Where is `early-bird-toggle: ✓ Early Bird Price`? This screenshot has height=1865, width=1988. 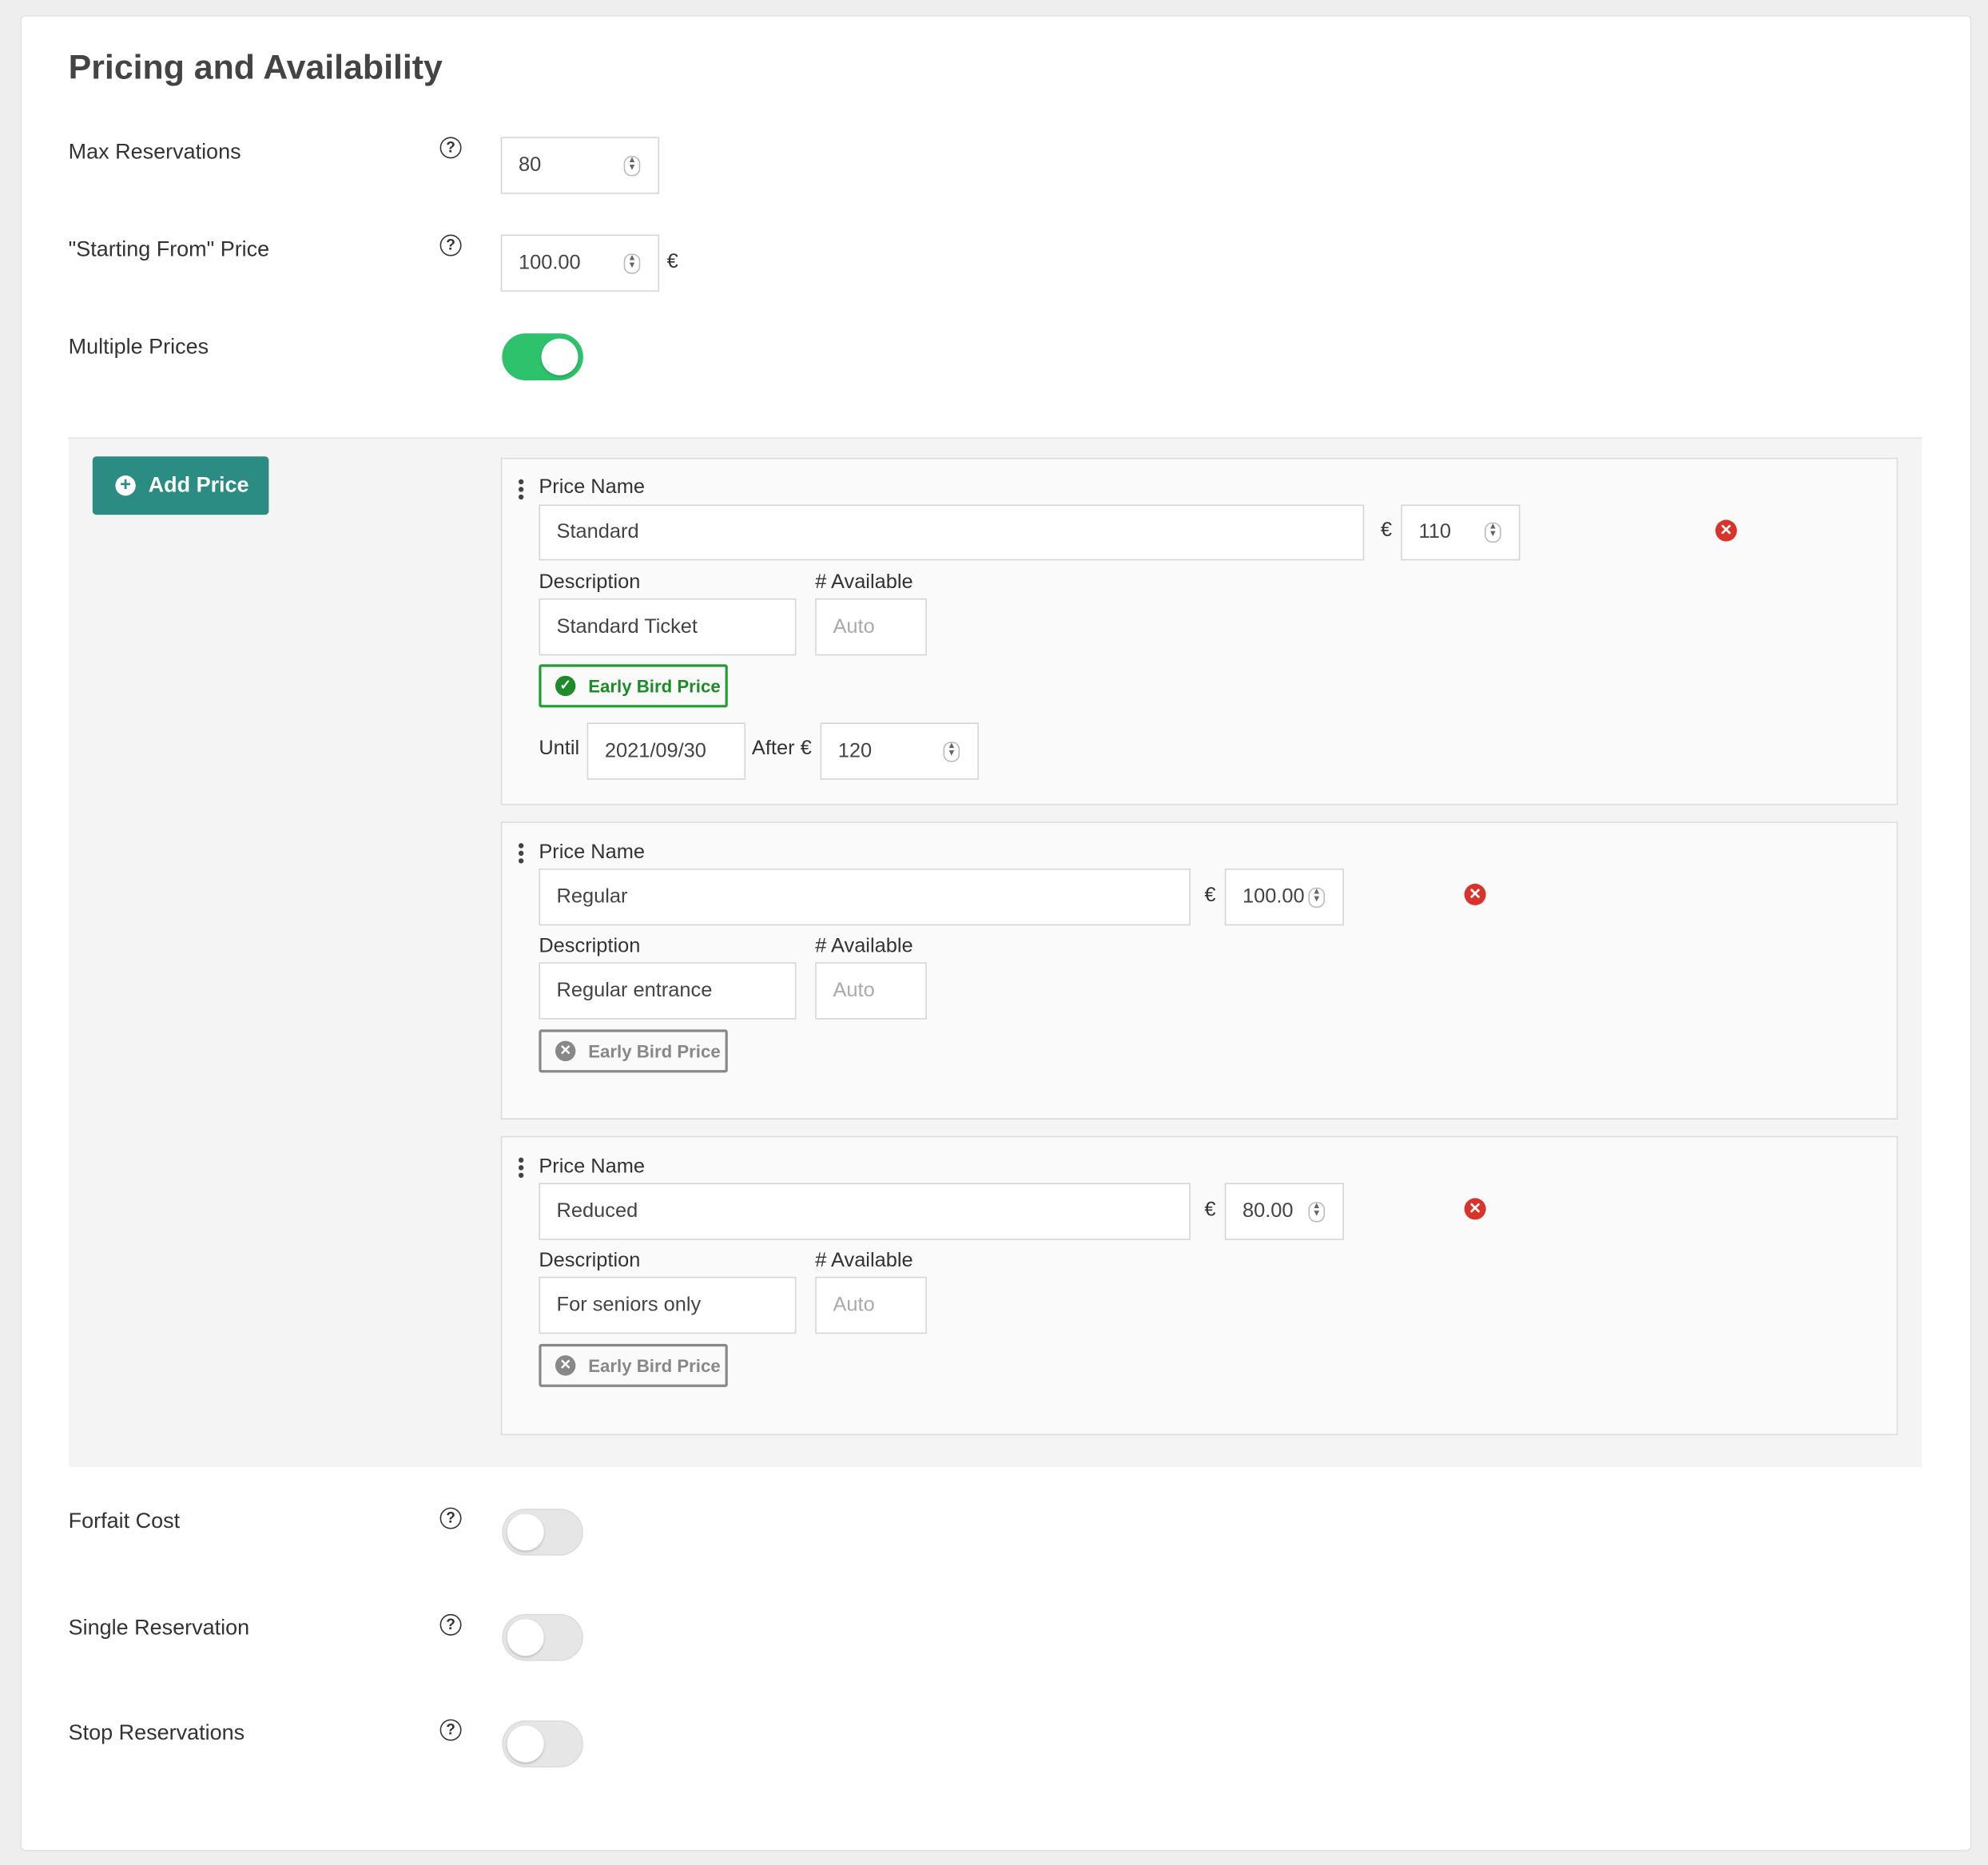
early-bird-toggle: ✓ Early Bird Price is located at coordinates (633, 686).